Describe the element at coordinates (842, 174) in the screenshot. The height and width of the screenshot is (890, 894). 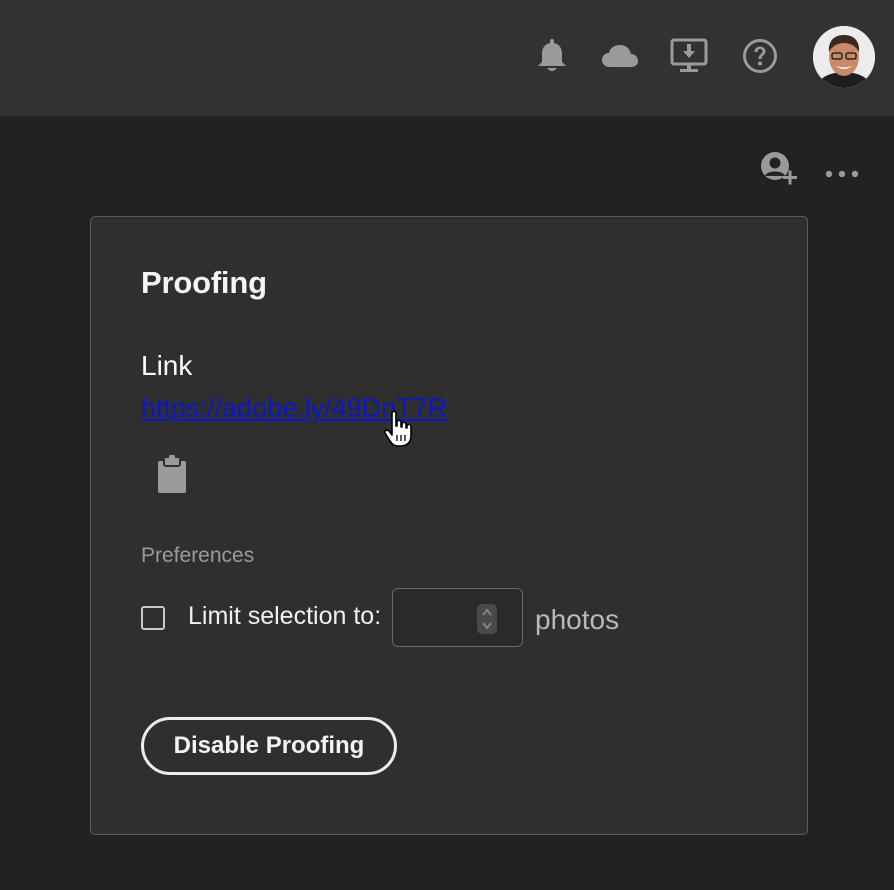
I see `more-icon` at that location.